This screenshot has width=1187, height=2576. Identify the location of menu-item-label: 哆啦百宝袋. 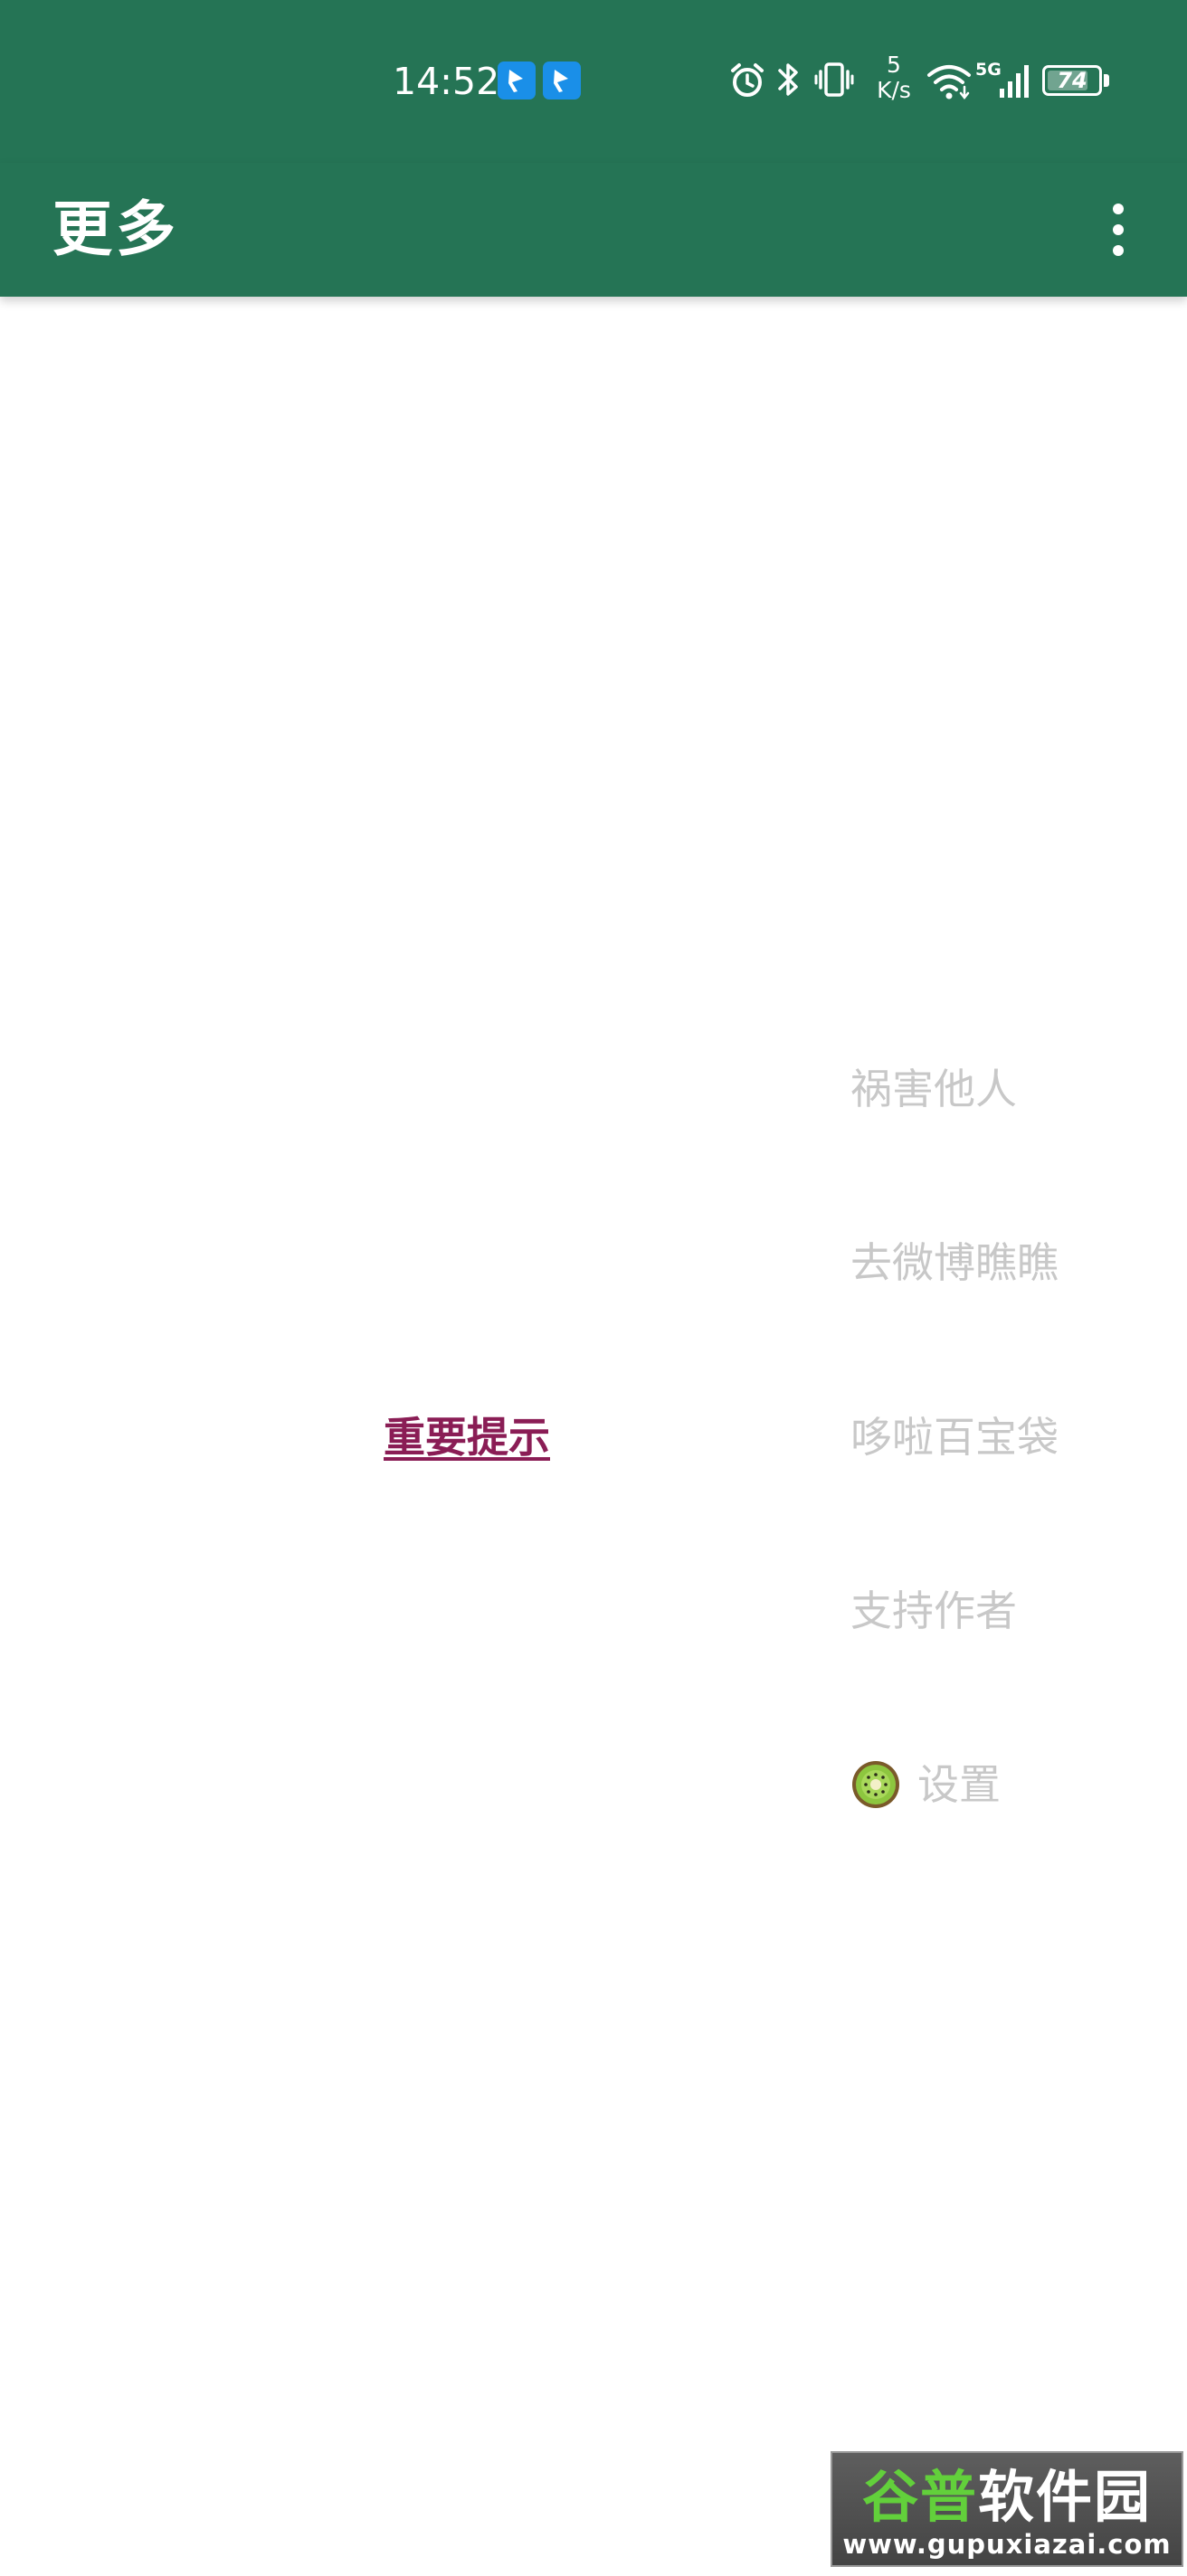
(954, 1438).